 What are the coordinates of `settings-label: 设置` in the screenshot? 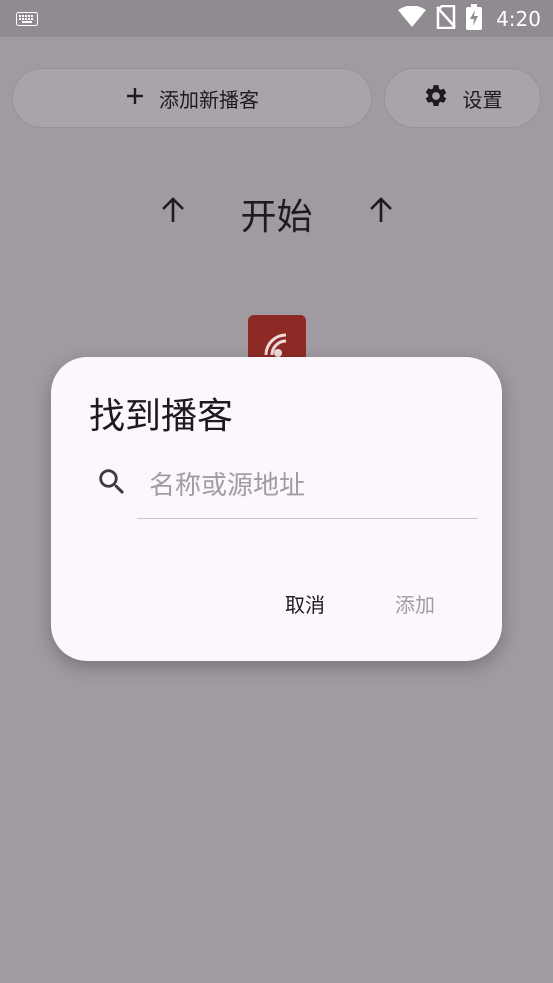 It's located at (482, 99).